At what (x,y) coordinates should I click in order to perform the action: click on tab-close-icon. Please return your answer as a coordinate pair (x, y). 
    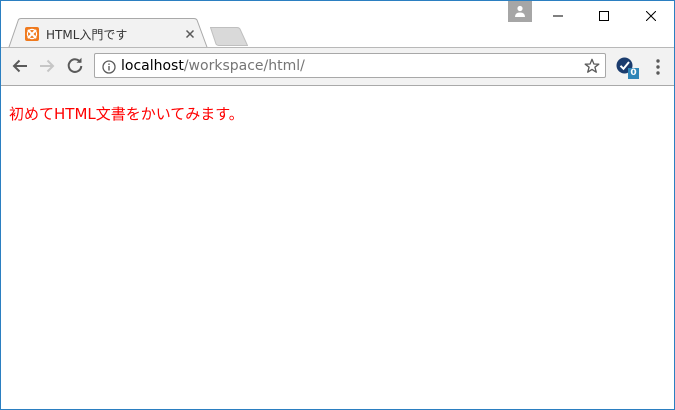
    Looking at the image, I should click on (190, 33).